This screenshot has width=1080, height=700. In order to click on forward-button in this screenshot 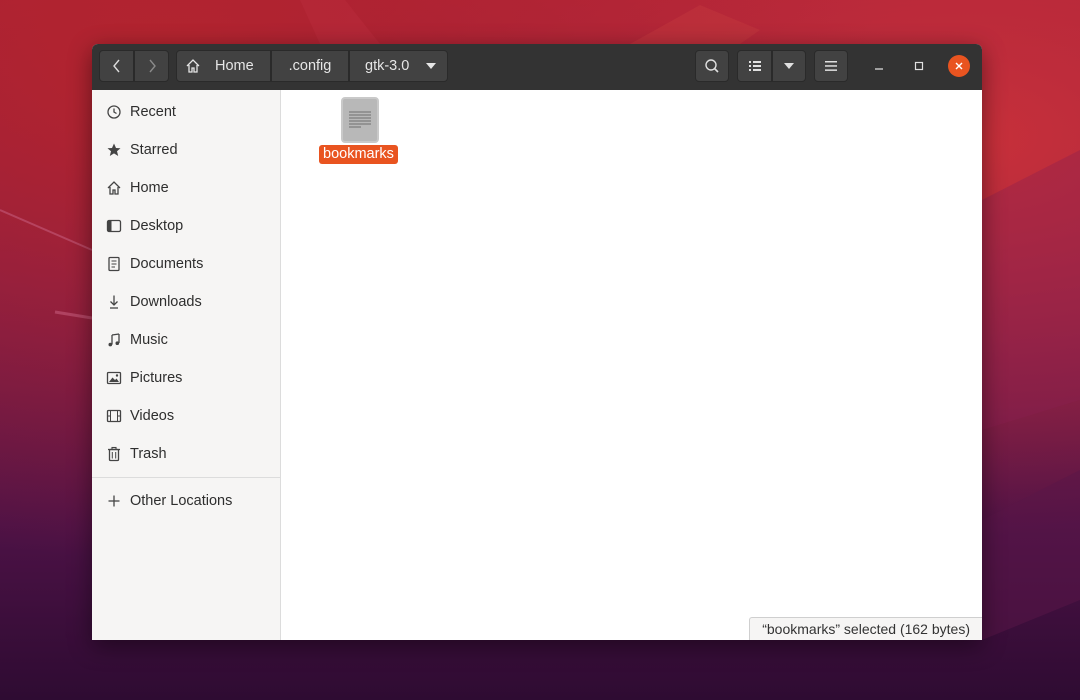, I will do `click(151, 66)`.